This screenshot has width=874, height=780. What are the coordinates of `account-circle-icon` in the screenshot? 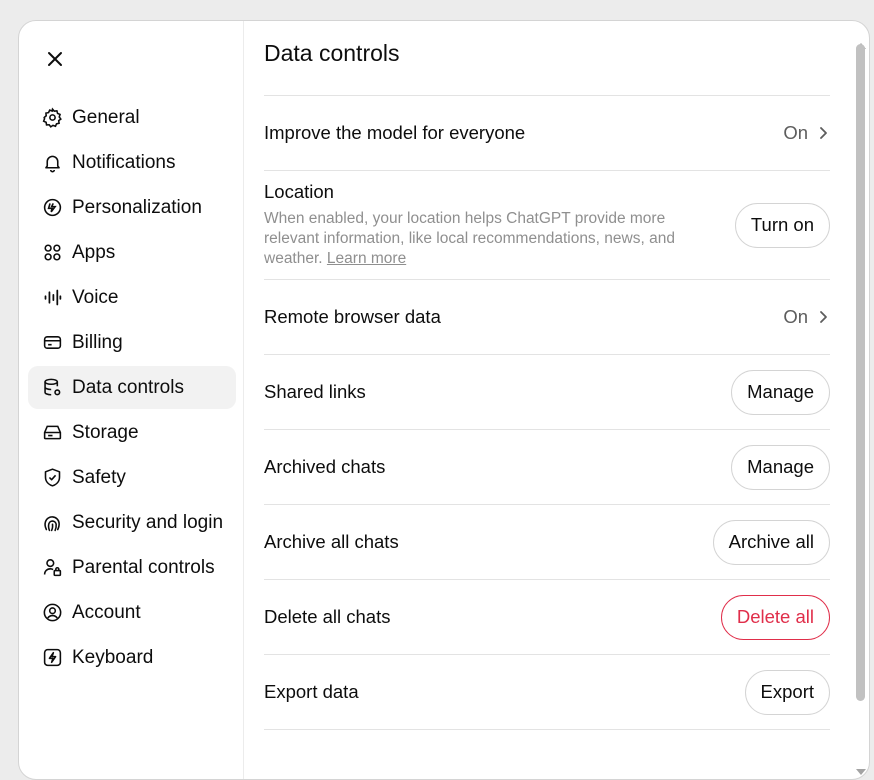 It's located at (52, 613).